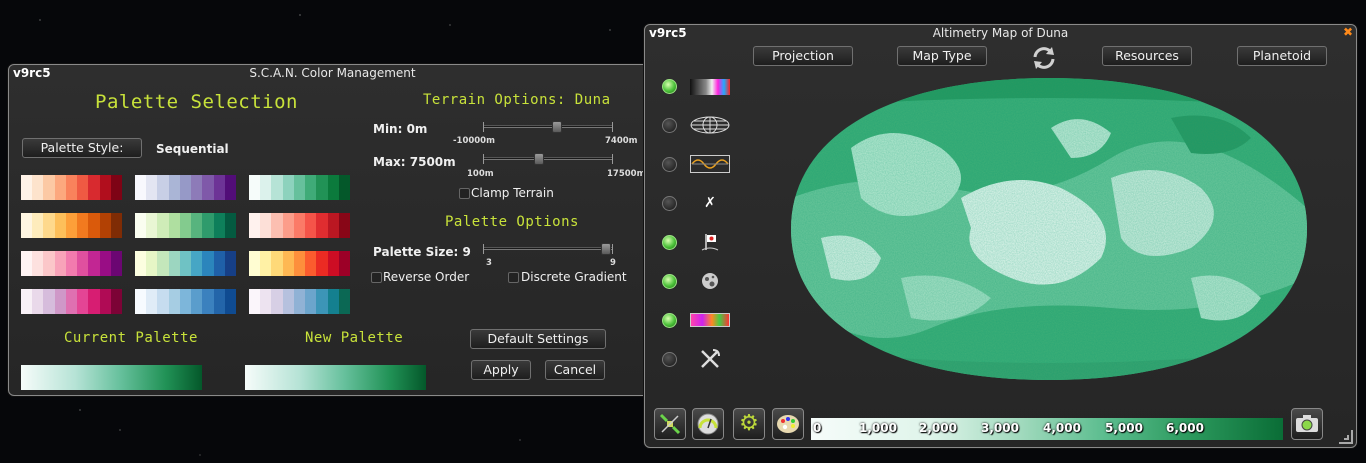 This screenshot has height=463, width=1366. I want to click on size-high-label: 9, so click(613, 263).